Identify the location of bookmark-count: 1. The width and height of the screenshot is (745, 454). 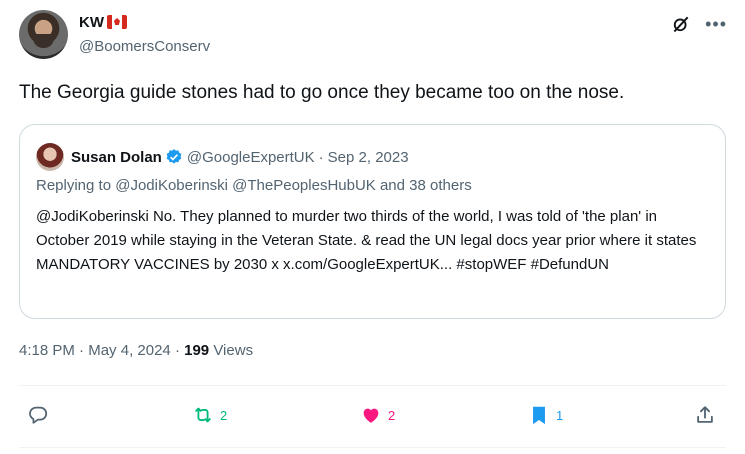
(560, 415).